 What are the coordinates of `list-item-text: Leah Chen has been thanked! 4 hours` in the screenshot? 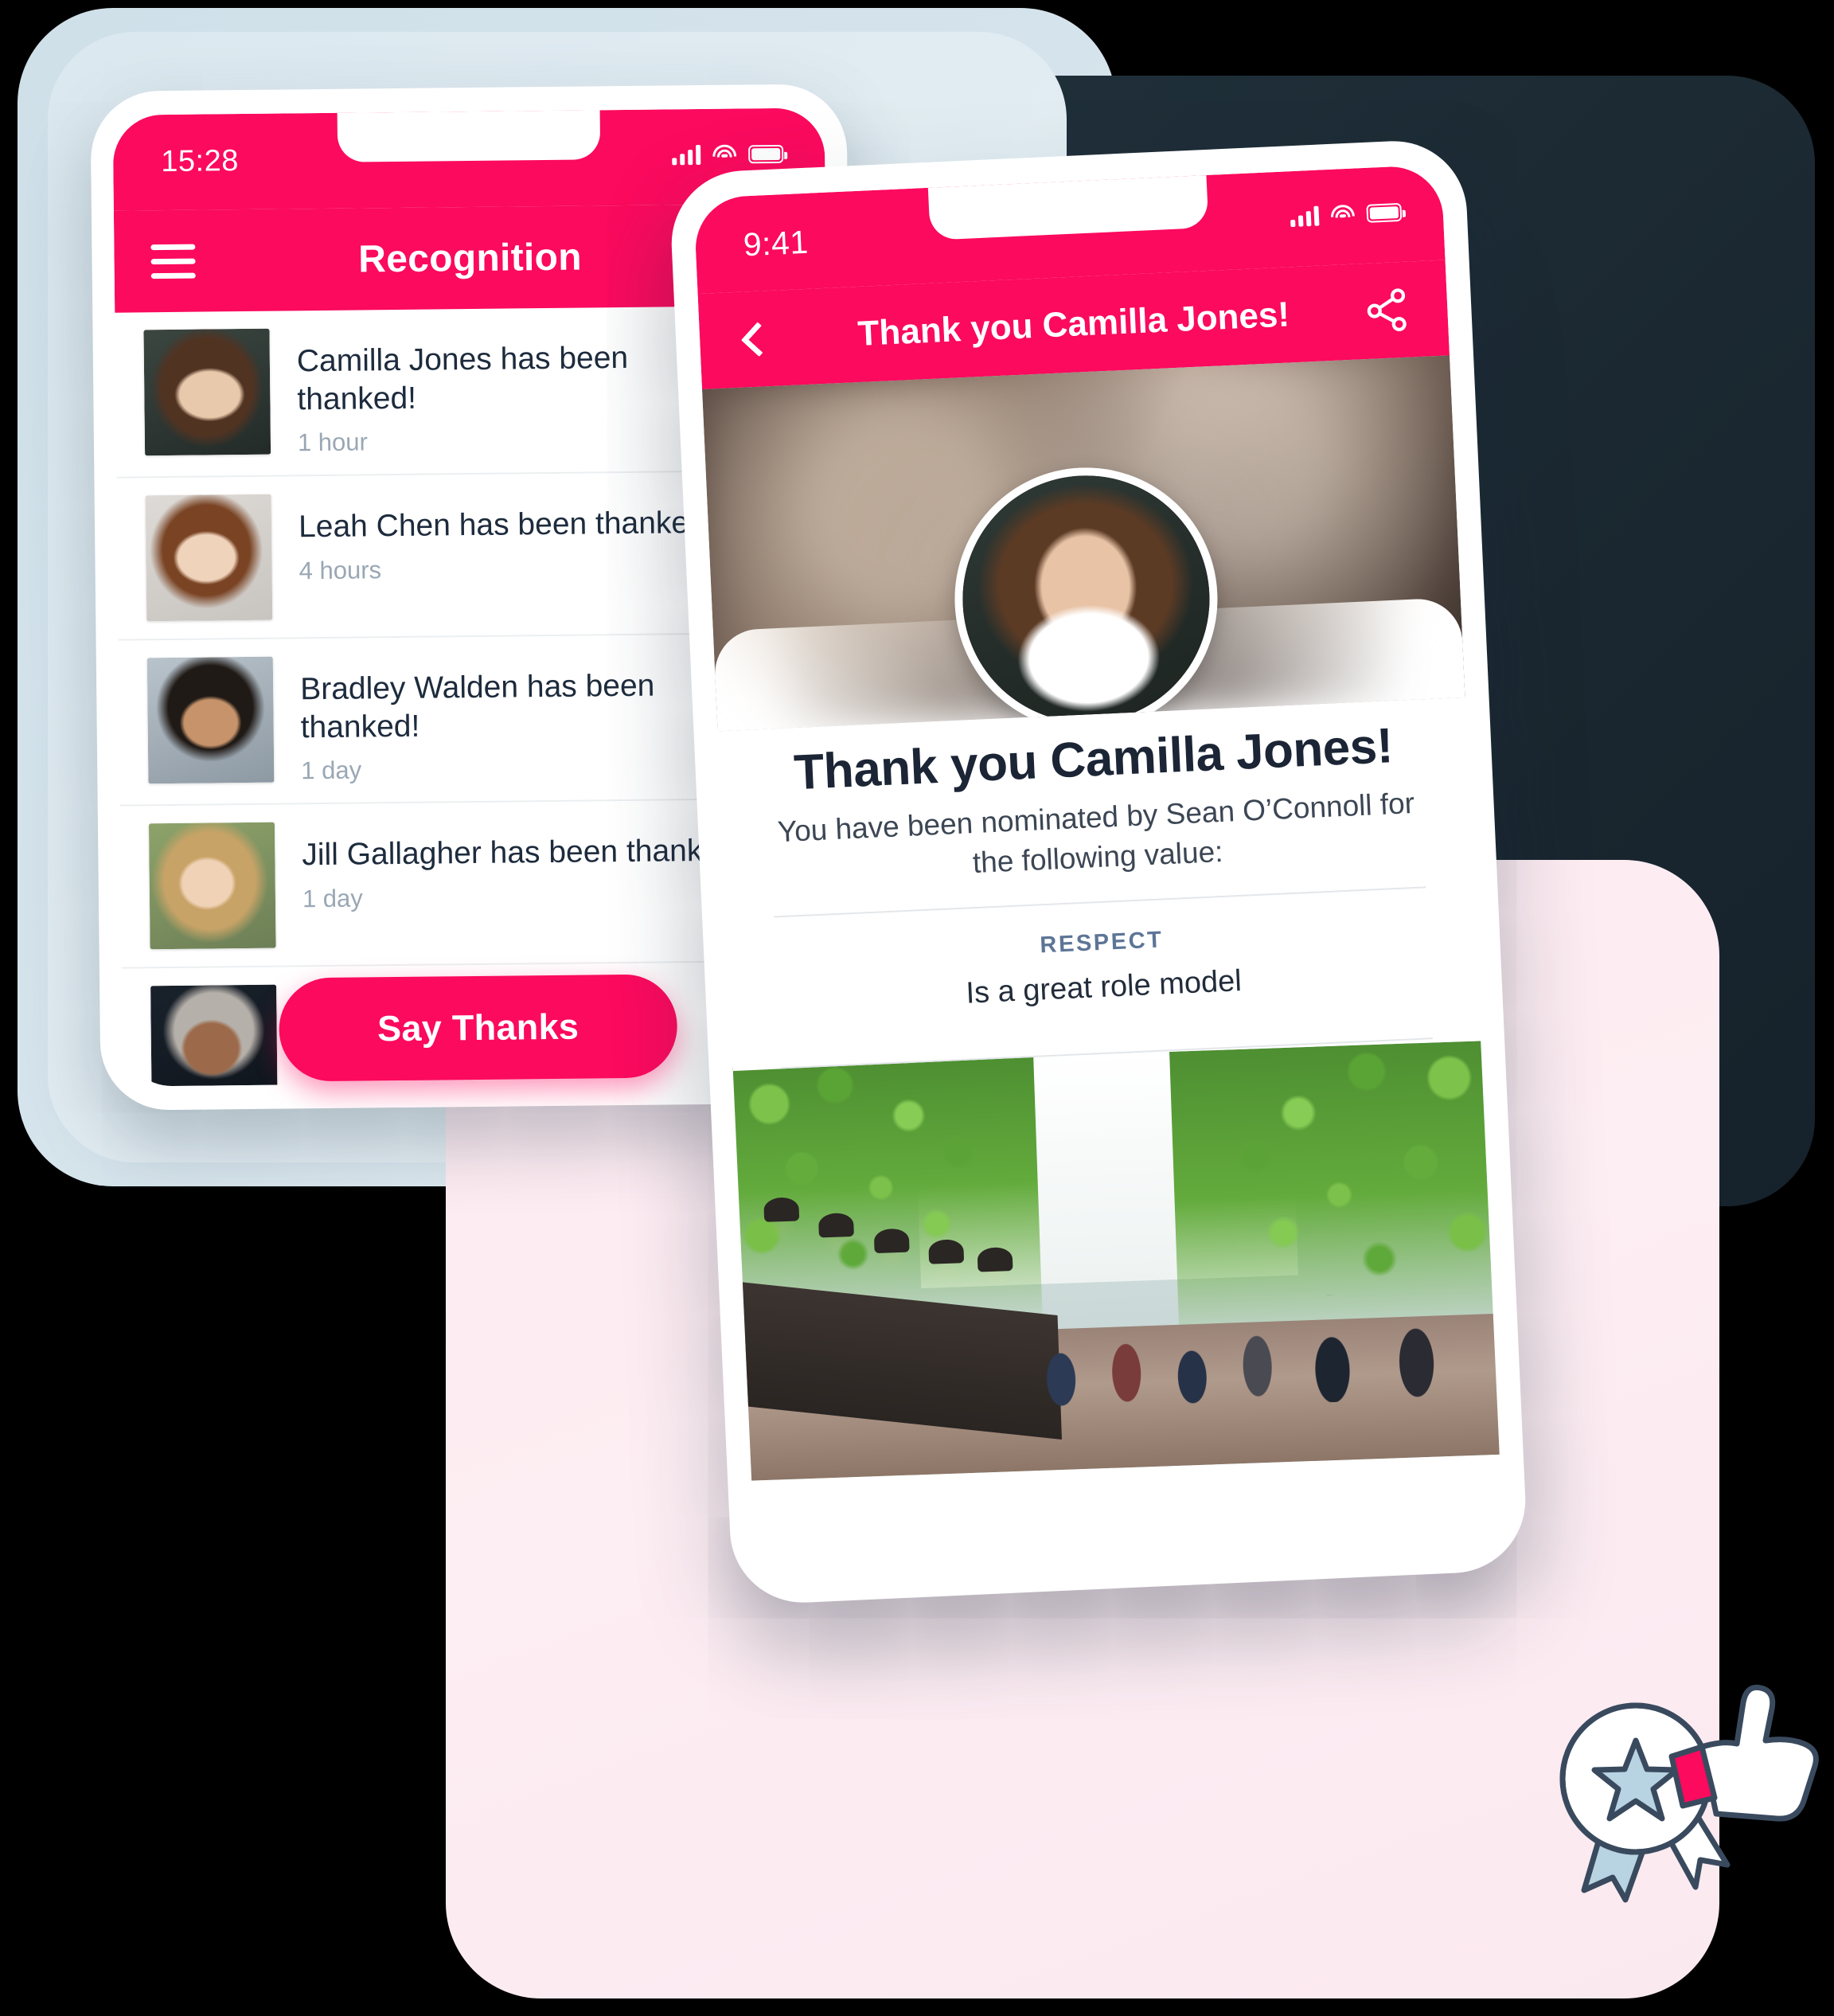 It's located at (508, 537).